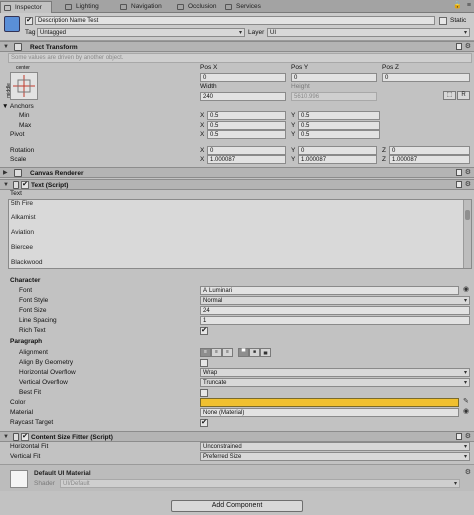 This screenshot has width=474, height=515. What do you see at coordinates (46, 362) in the screenshot?
I see `align-by-geometry-label: Align By Geometry` at bounding box center [46, 362].